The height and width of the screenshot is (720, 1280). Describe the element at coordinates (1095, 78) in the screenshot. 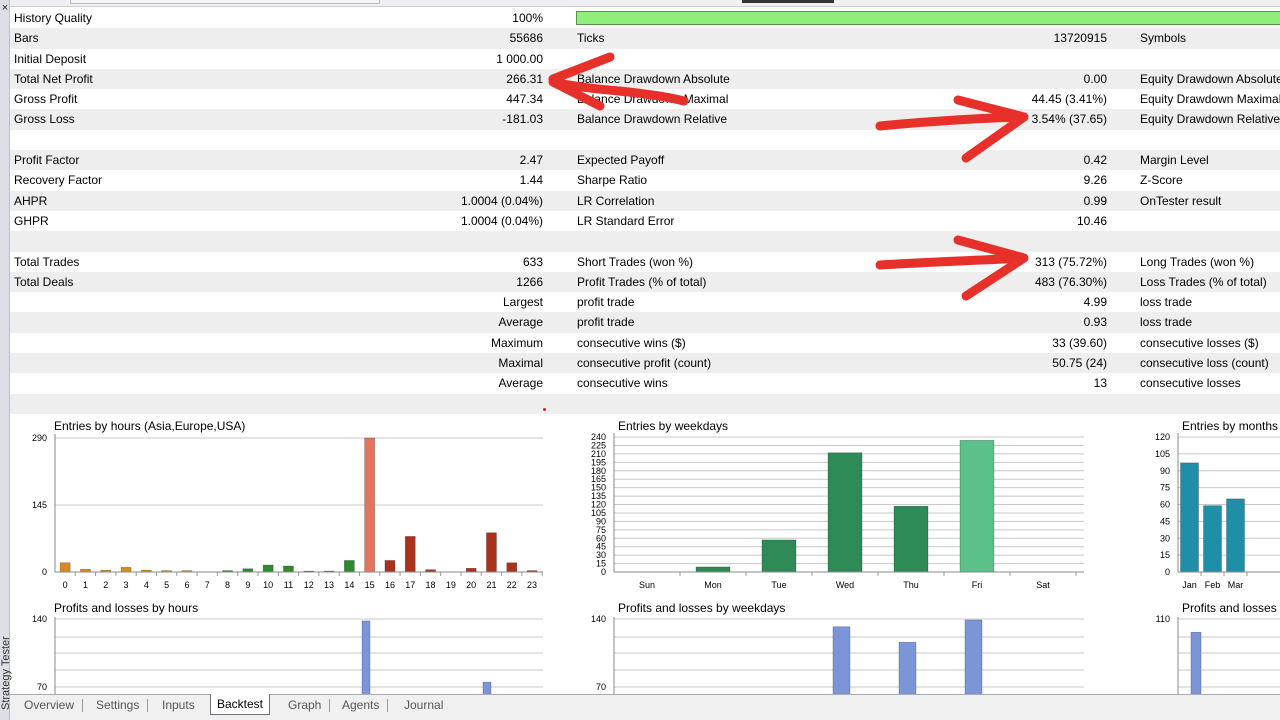

I see `result-value: 0.00` at that location.